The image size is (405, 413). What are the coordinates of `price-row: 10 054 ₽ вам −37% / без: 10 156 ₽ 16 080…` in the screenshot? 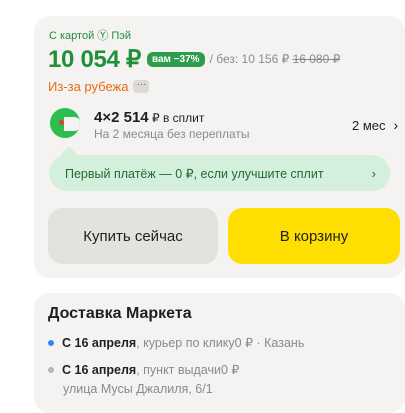 It's located at (194, 59).